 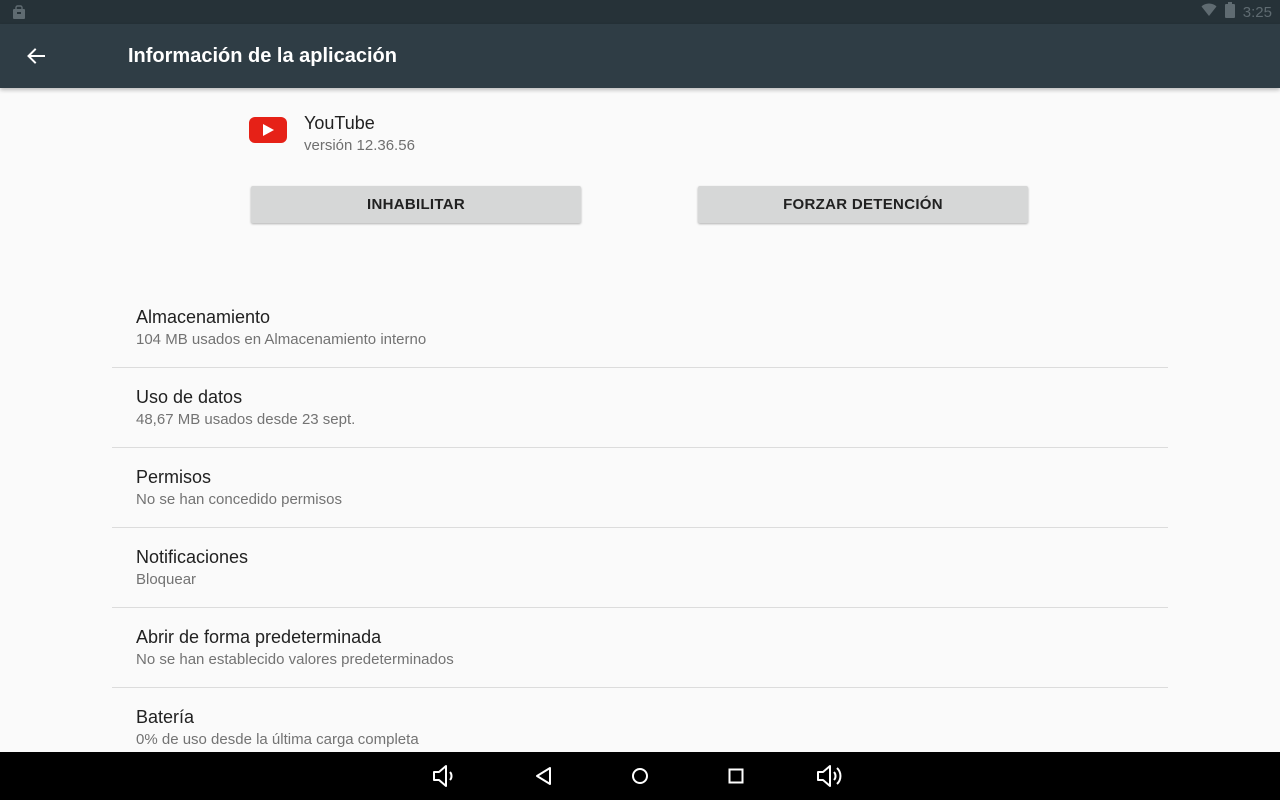 What do you see at coordinates (36, 56) in the screenshot?
I see `back-arrow-icon` at bounding box center [36, 56].